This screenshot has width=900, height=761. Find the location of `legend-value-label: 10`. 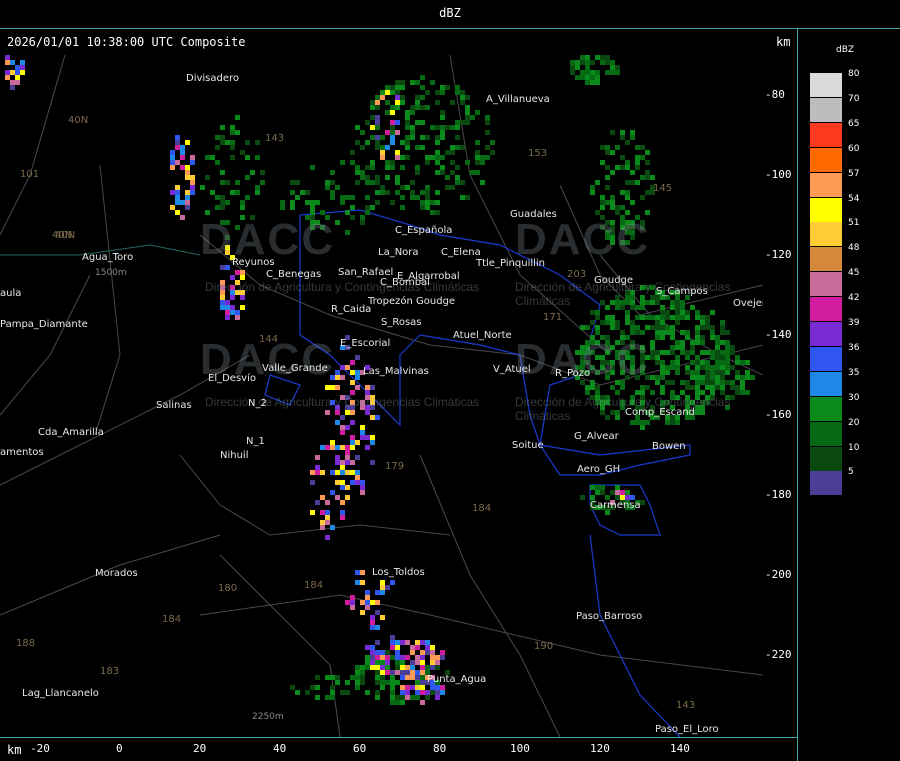

legend-value-label: 10 is located at coordinates (854, 447).